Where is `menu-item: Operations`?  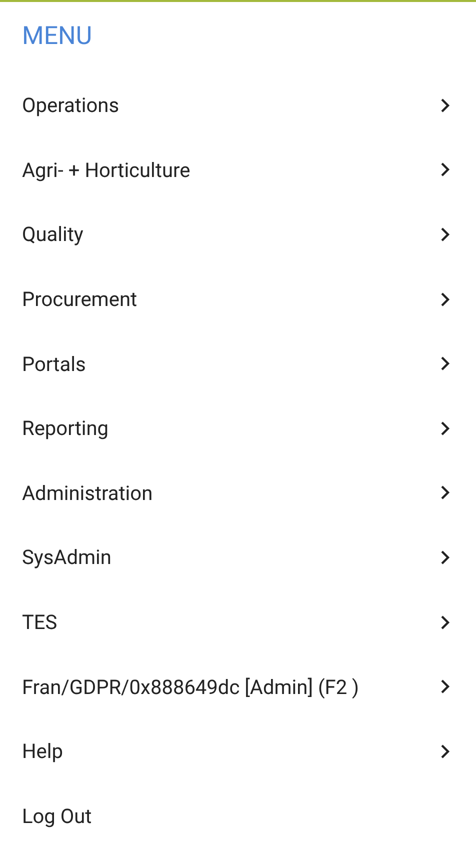 menu-item: Operations is located at coordinates (238, 105).